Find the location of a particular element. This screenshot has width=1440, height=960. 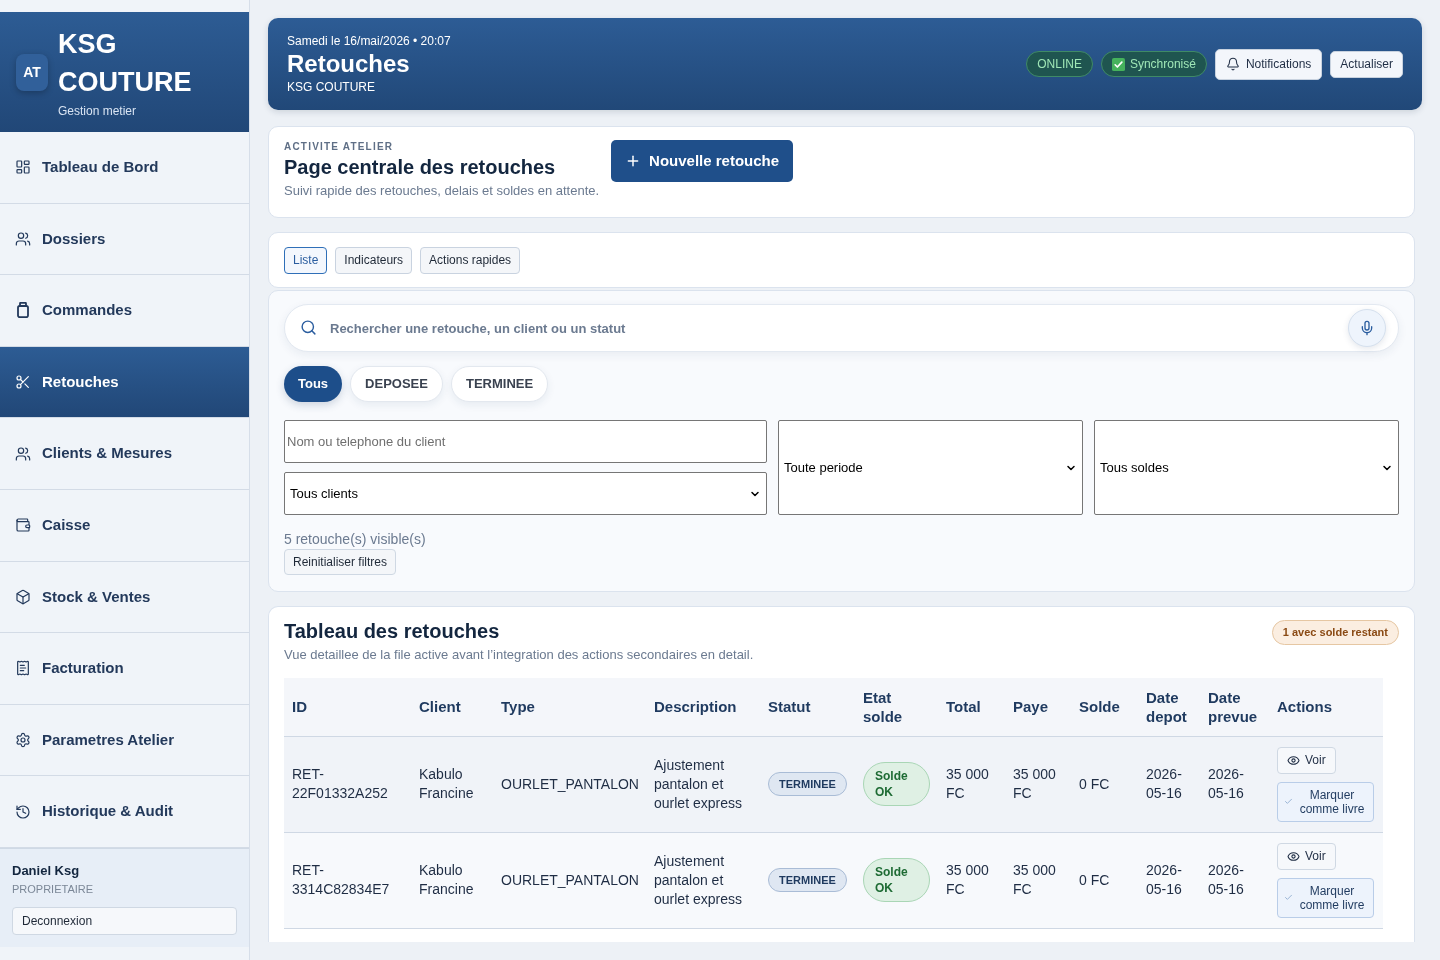

status-pill: ONLINE is located at coordinates (1059, 64).